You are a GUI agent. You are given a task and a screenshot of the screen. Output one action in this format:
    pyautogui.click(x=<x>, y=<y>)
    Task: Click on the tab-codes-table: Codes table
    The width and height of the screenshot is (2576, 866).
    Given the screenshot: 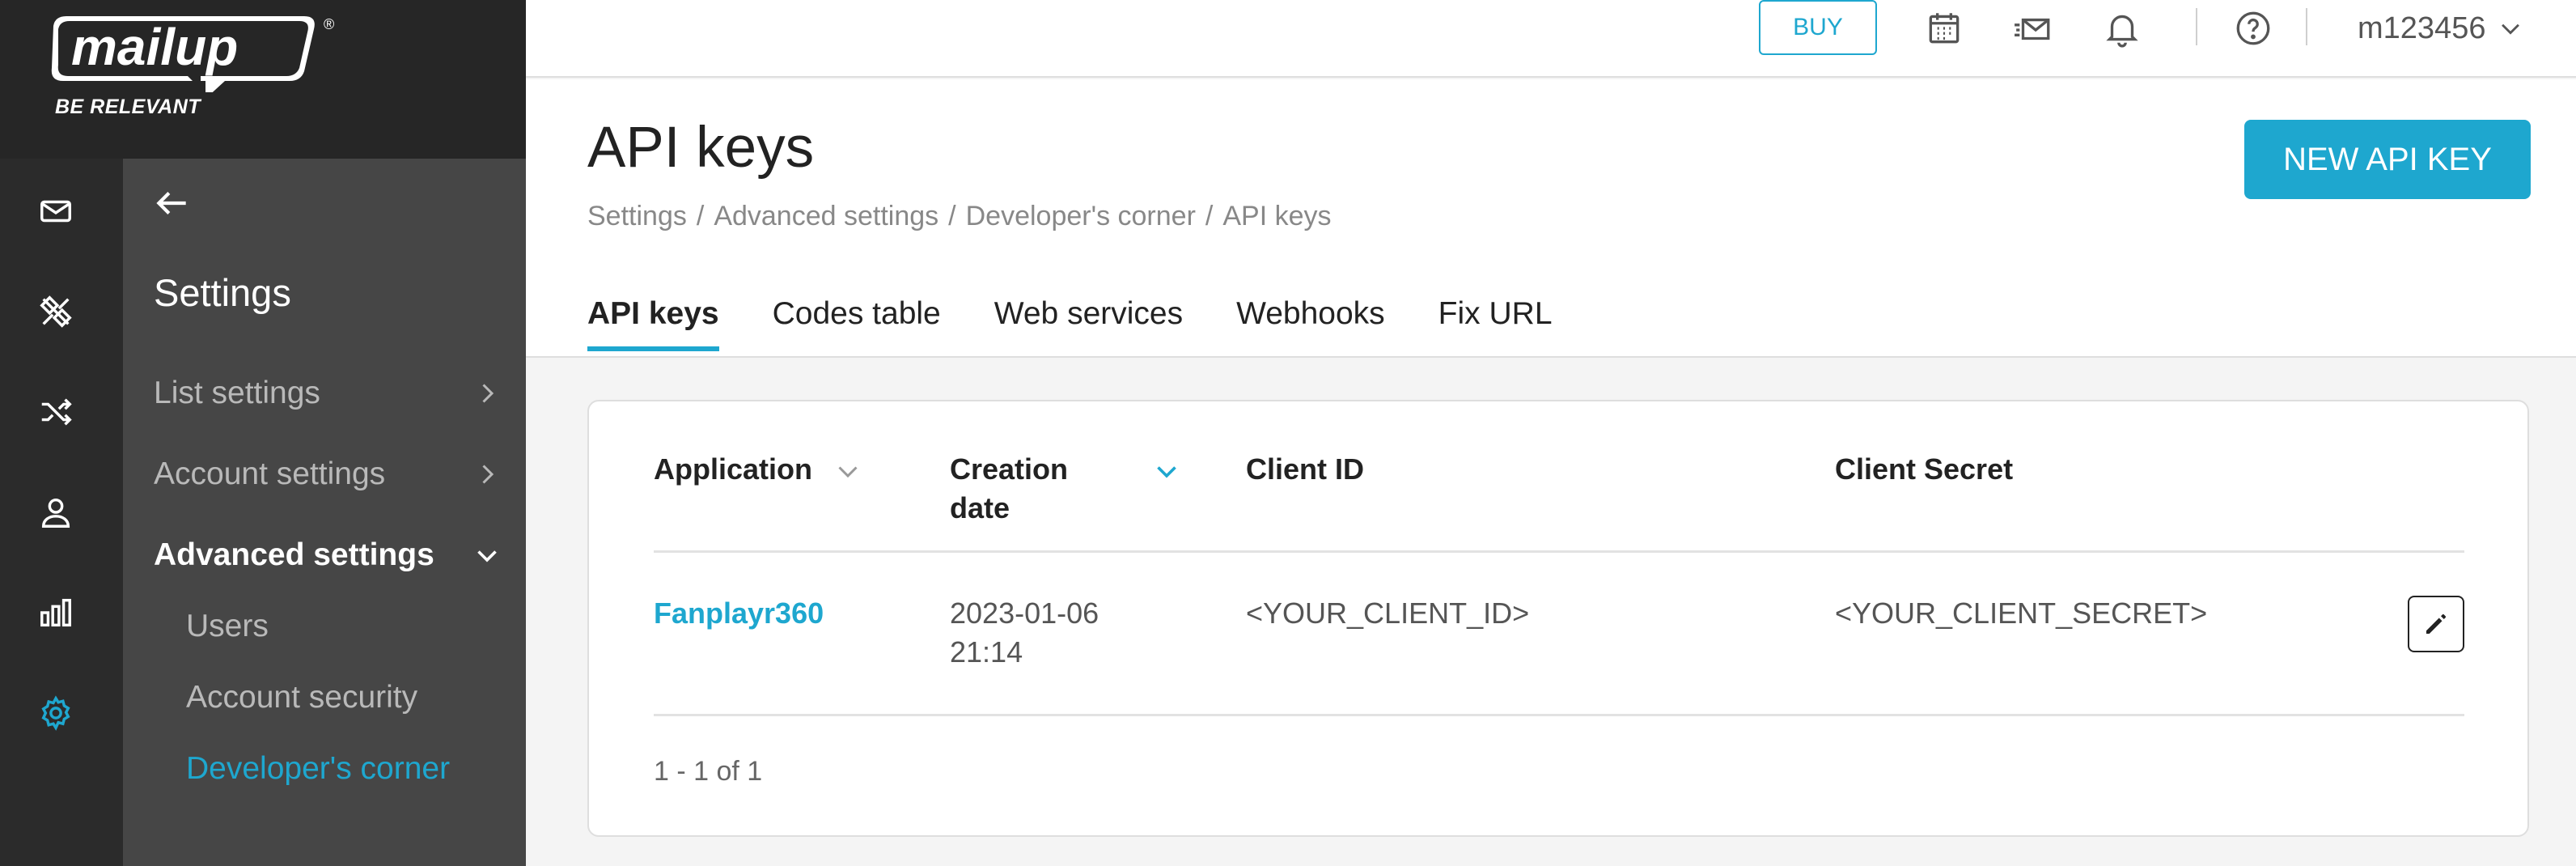 What is the action you would take?
    pyautogui.click(x=857, y=323)
    